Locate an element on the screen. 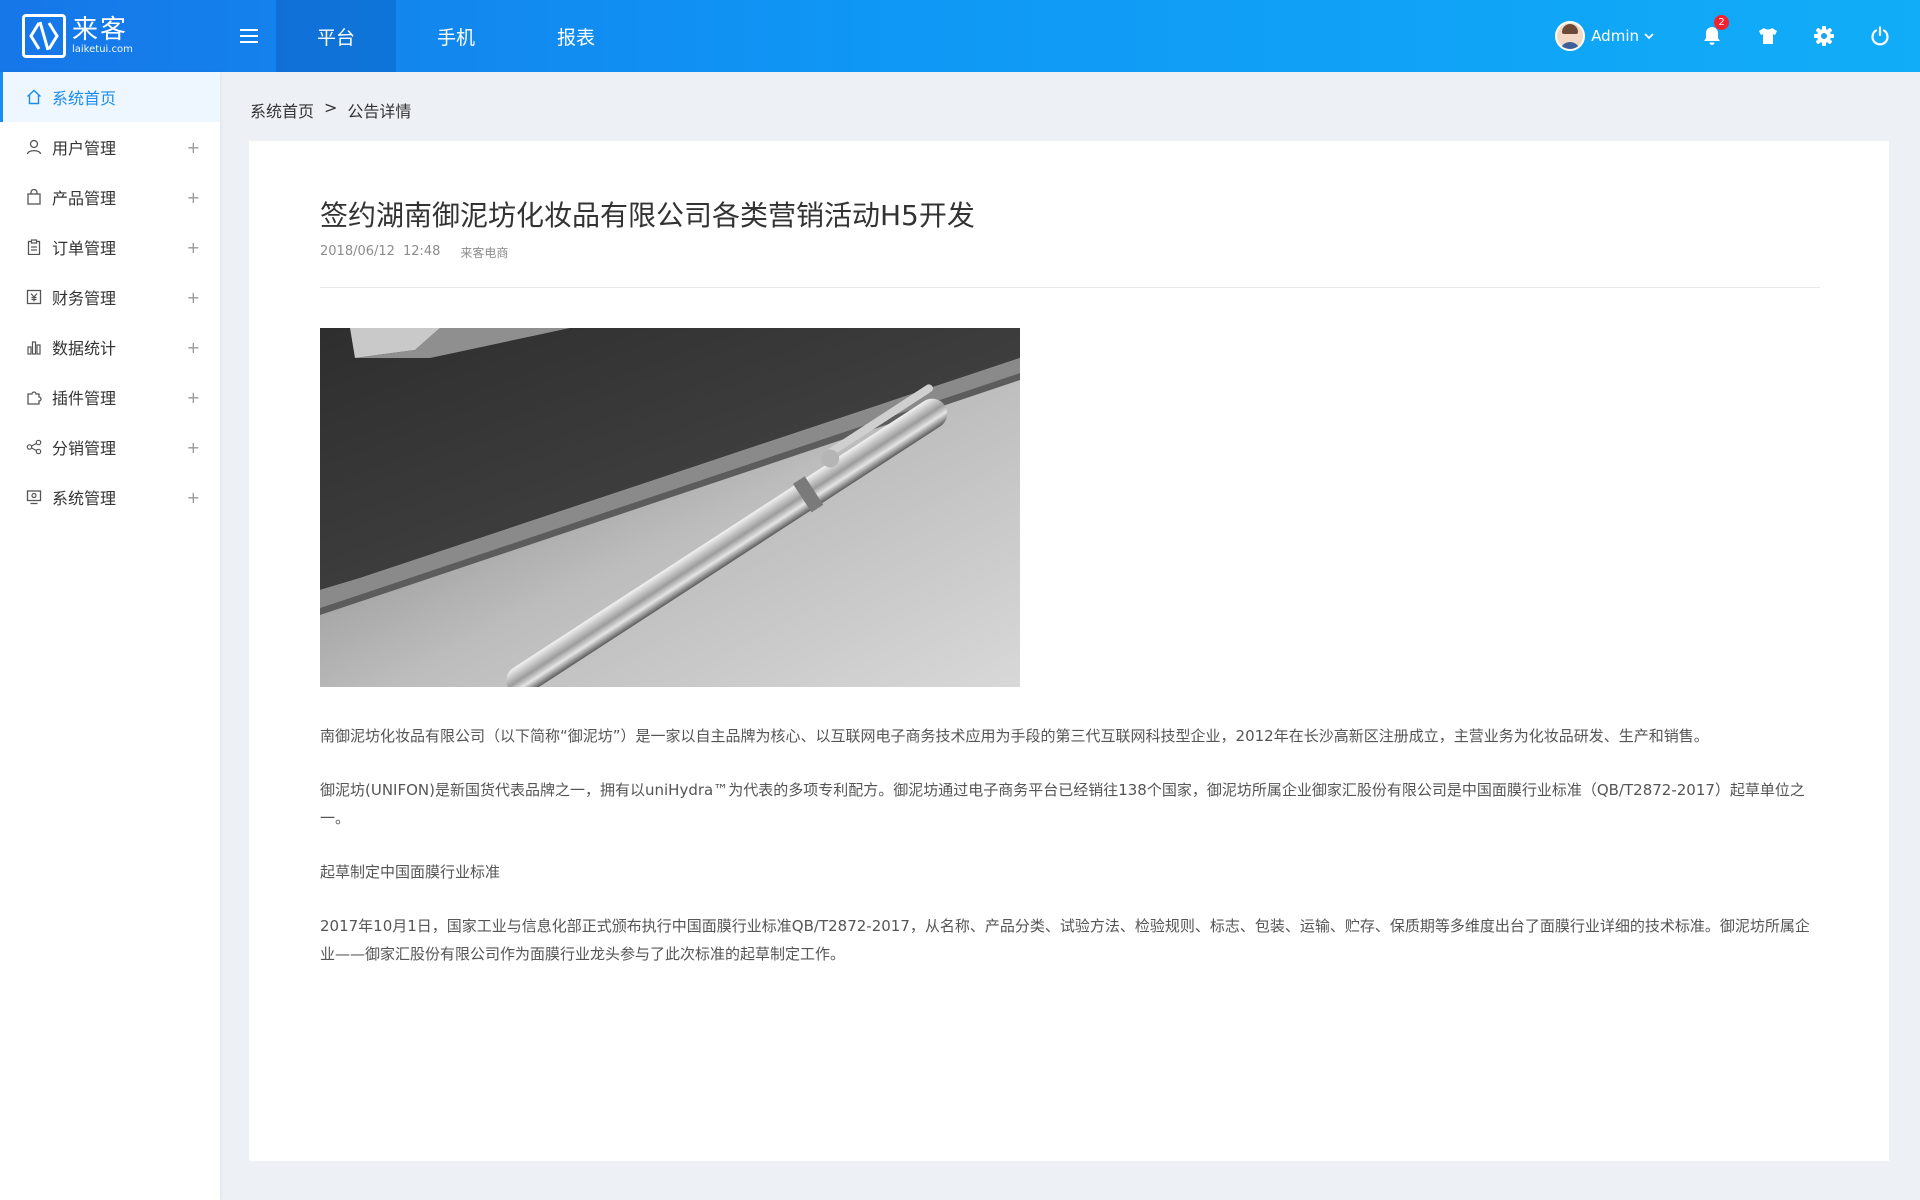  sidebar-item-label: 系统管理 is located at coordinates (84, 498).